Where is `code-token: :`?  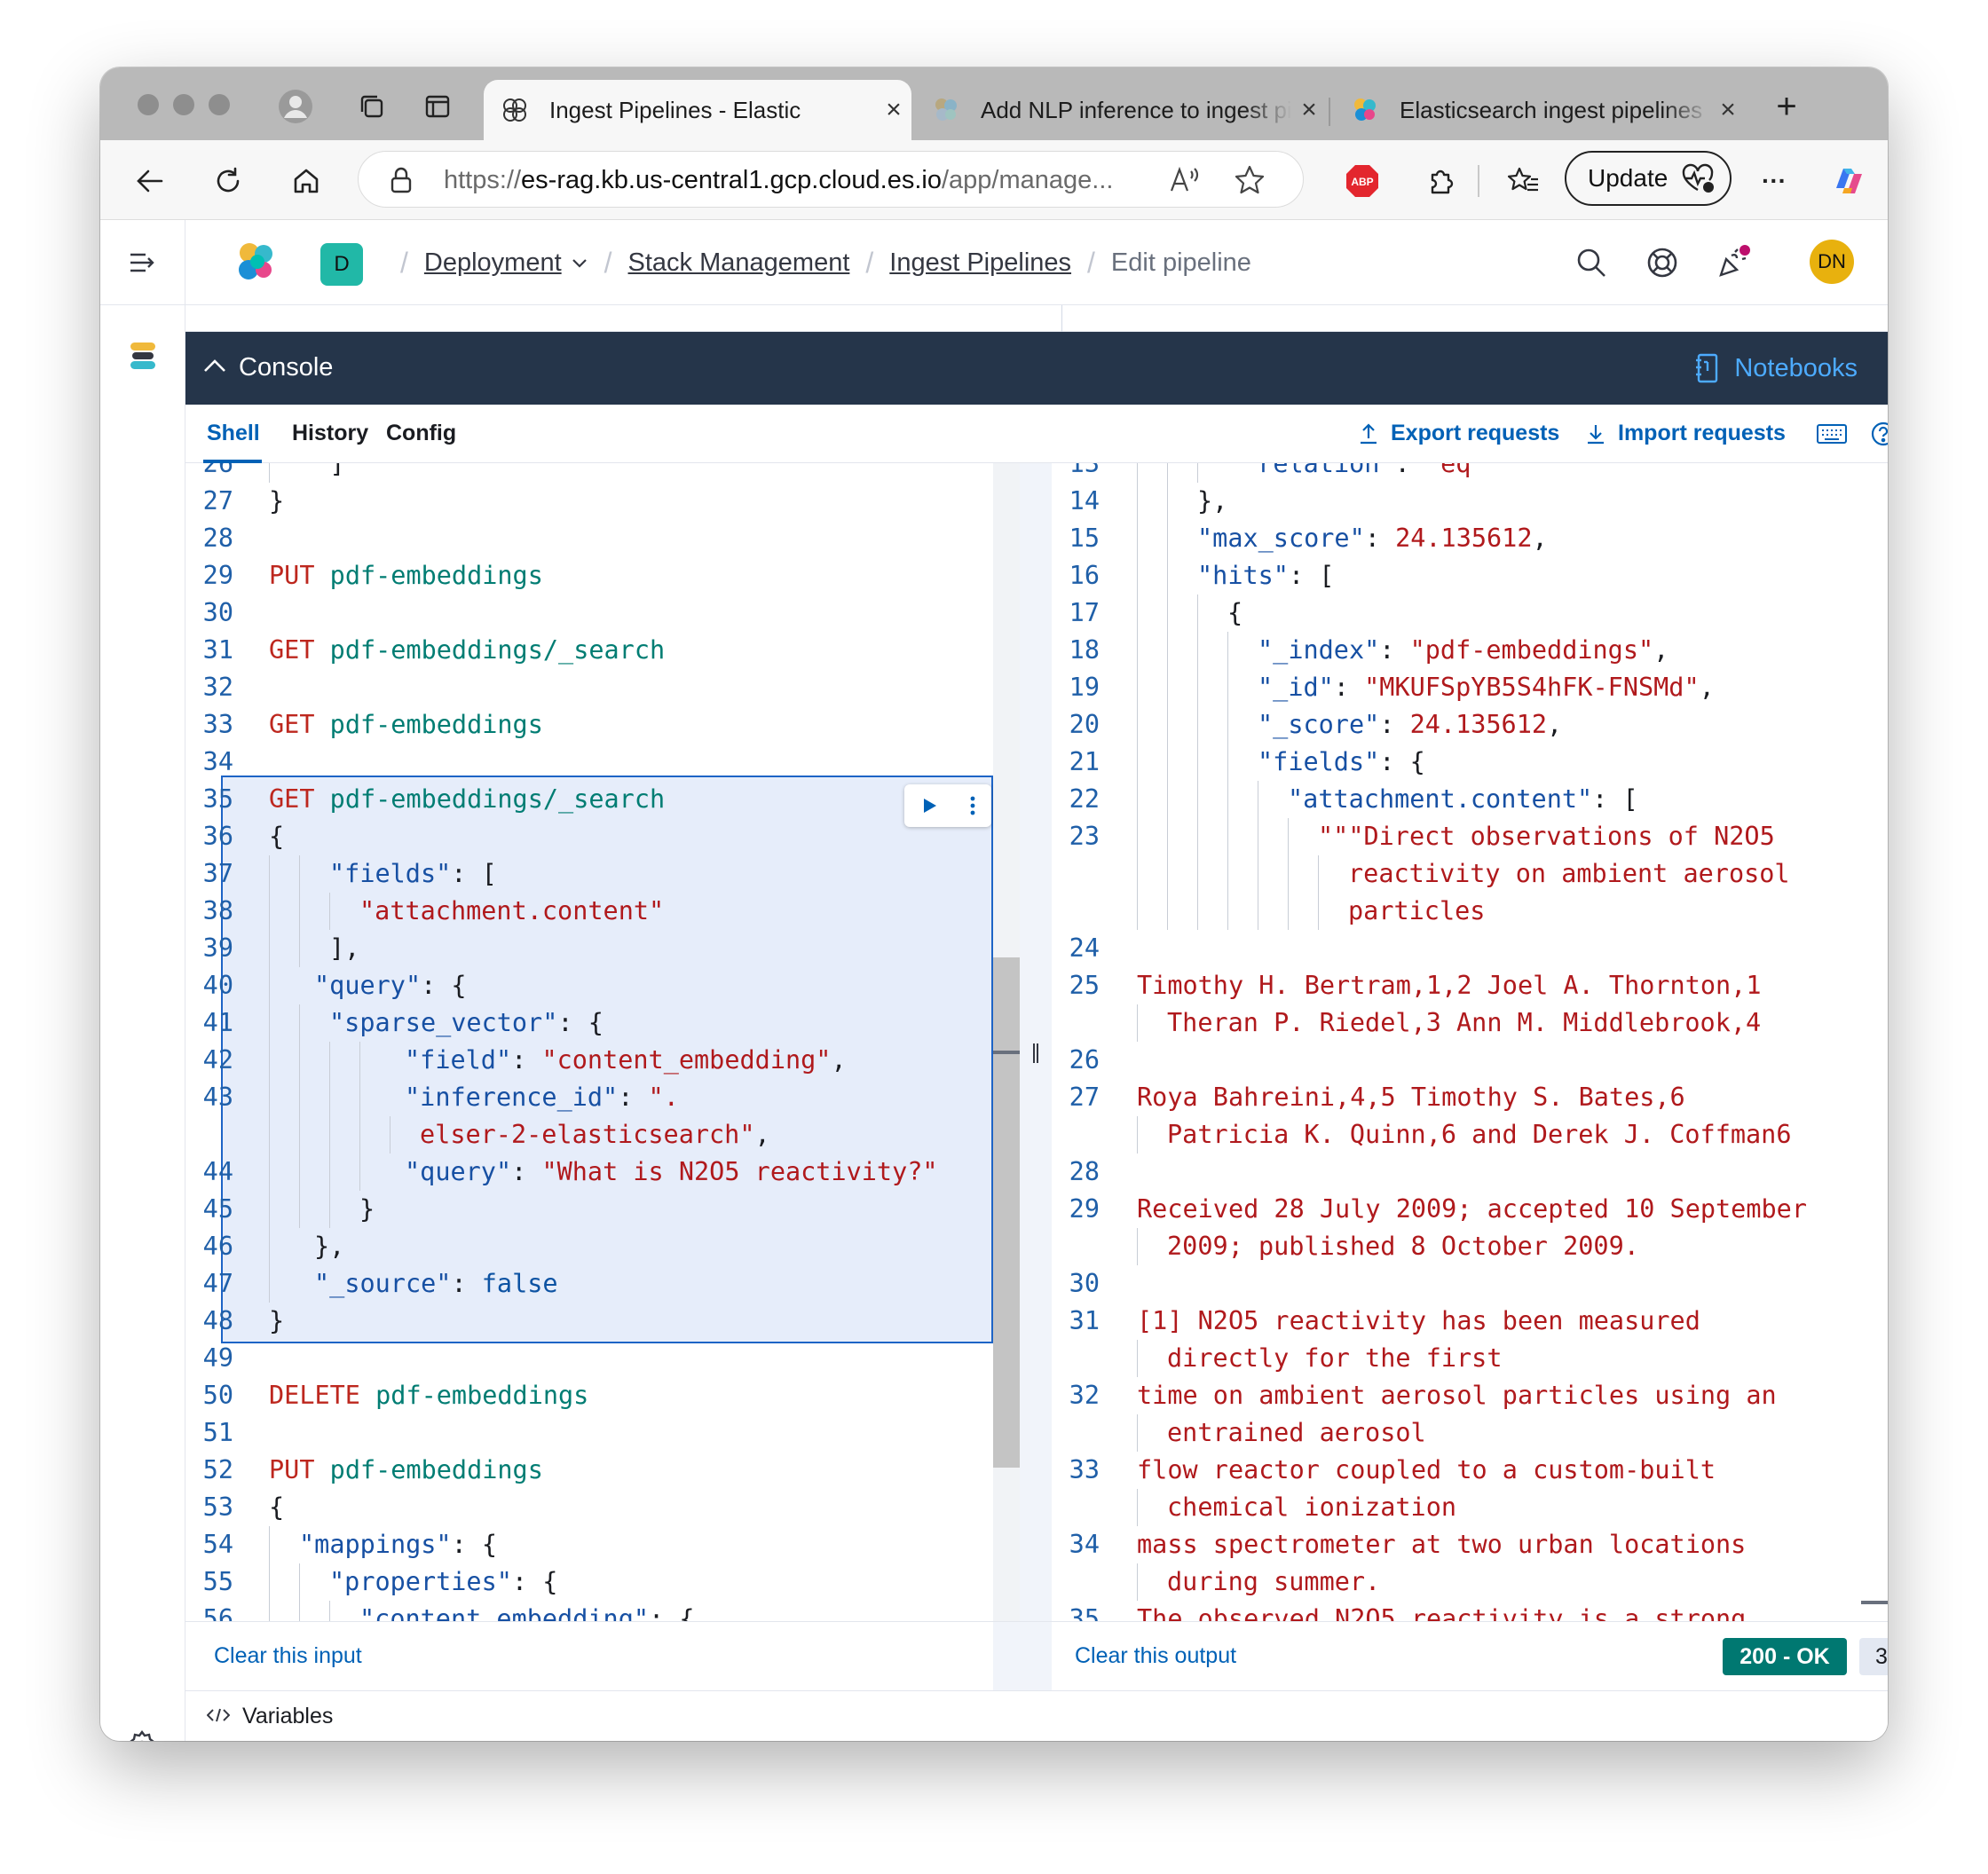 code-token: : is located at coordinates (466, 1283).